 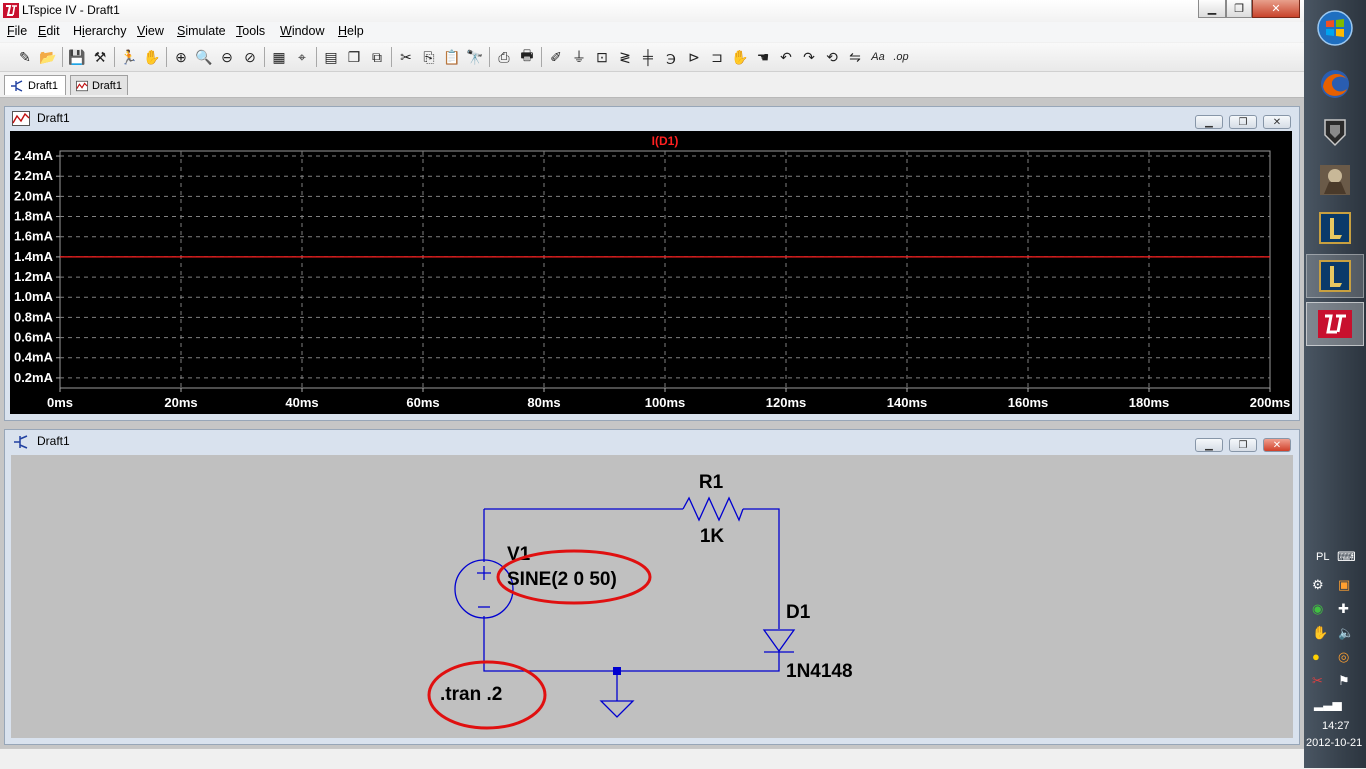 What do you see at coordinates (150, 31) in the screenshot?
I see `menu-view: View` at bounding box center [150, 31].